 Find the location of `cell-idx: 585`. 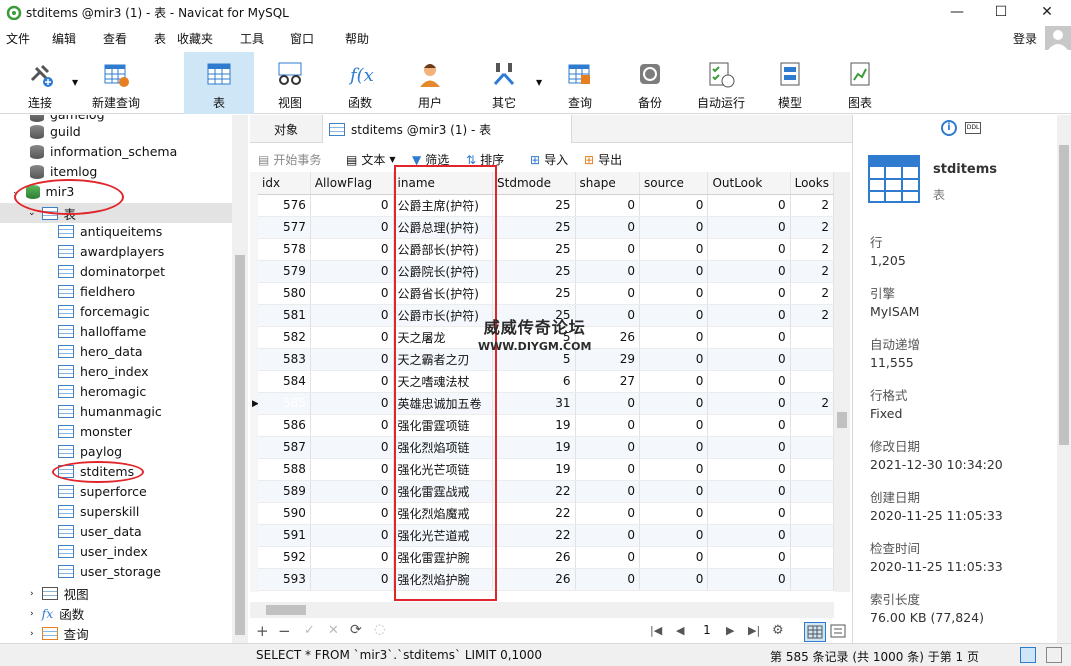

cell-idx: 585 is located at coordinates (284, 403).